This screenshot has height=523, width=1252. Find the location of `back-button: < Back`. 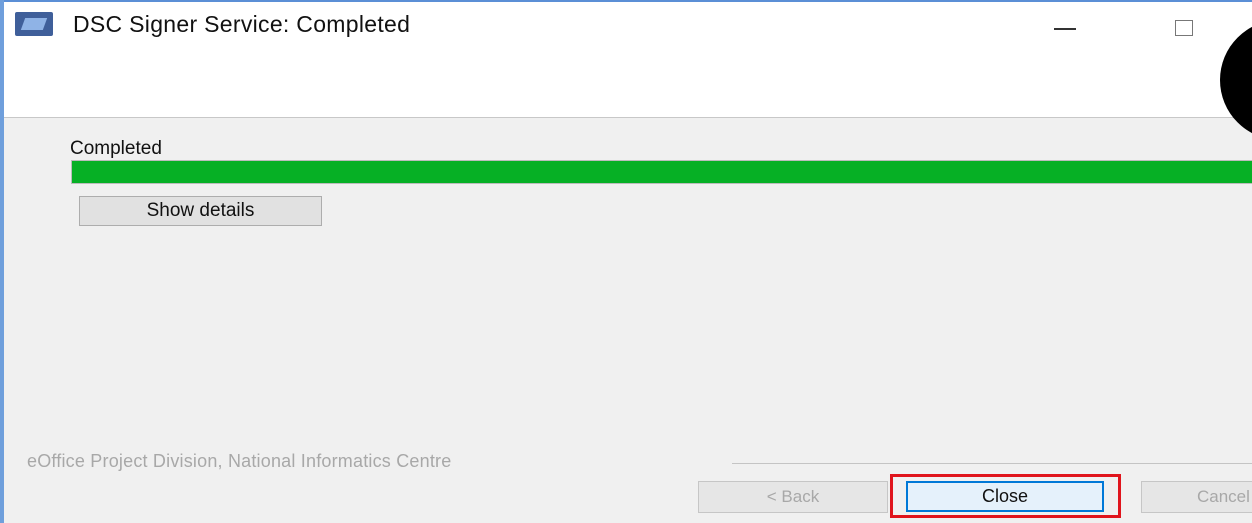

back-button: < Back is located at coordinates (793, 497).